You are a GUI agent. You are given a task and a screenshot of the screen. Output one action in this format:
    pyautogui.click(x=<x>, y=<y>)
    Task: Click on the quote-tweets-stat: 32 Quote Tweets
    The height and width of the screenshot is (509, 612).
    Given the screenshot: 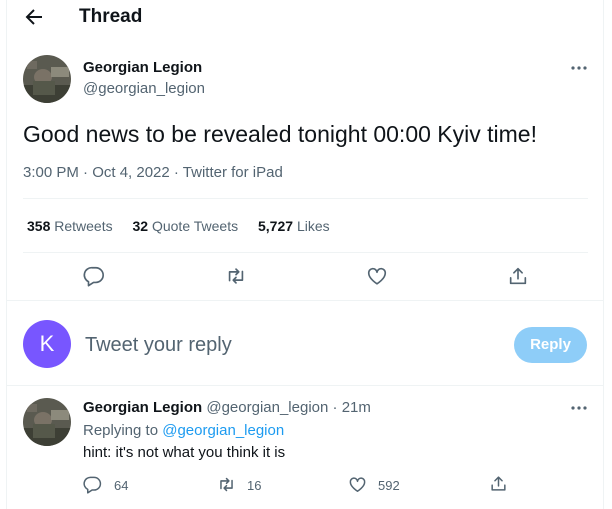 What is the action you would take?
    pyautogui.click(x=186, y=226)
    